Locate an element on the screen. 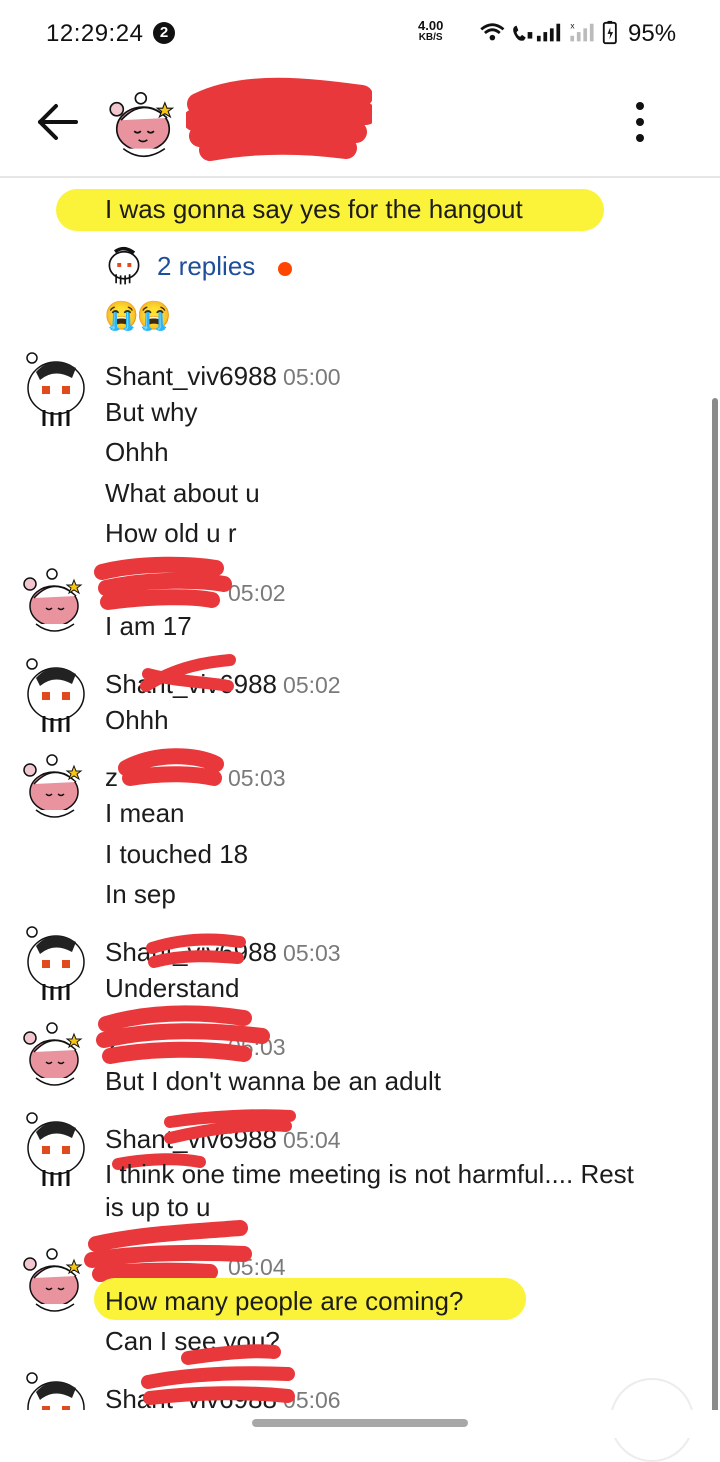 Image resolution: width=720 pixels, height=1462 pixels. battery-percentage: 95% is located at coordinates (652, 33).